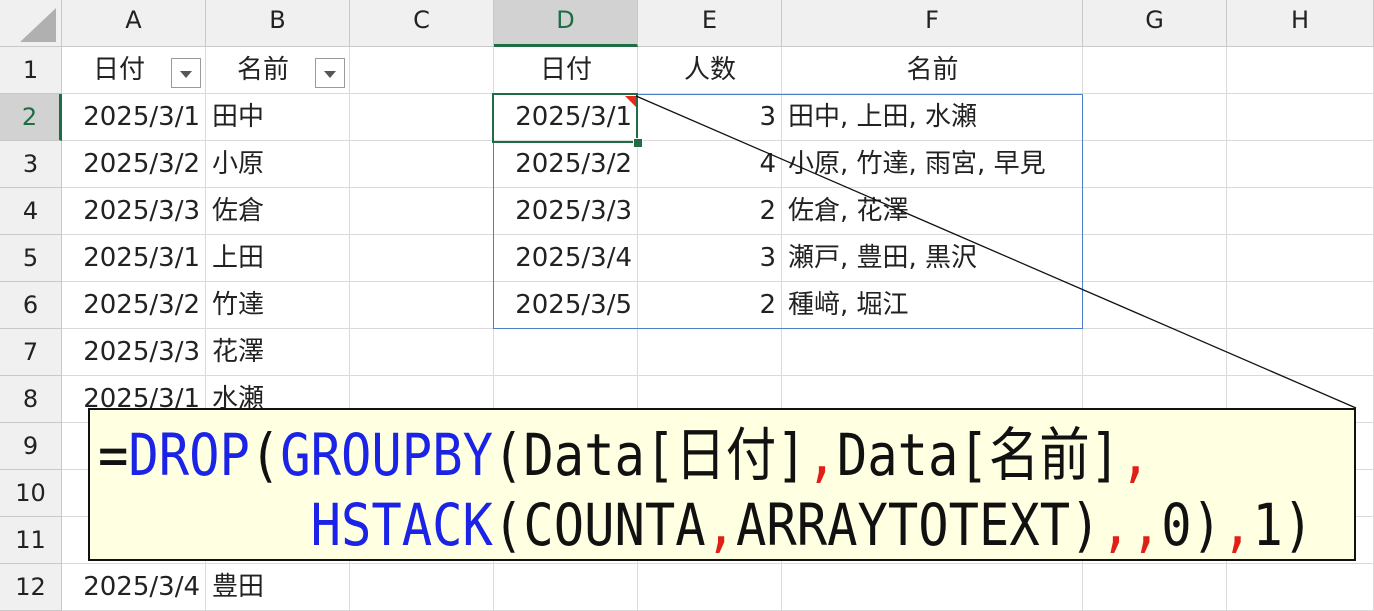 This screenshot has height=611, width=1374. Describe the element at coordinates (401, 525) in the screenshot. I see `formula-function-name: HSTACK` at that location.